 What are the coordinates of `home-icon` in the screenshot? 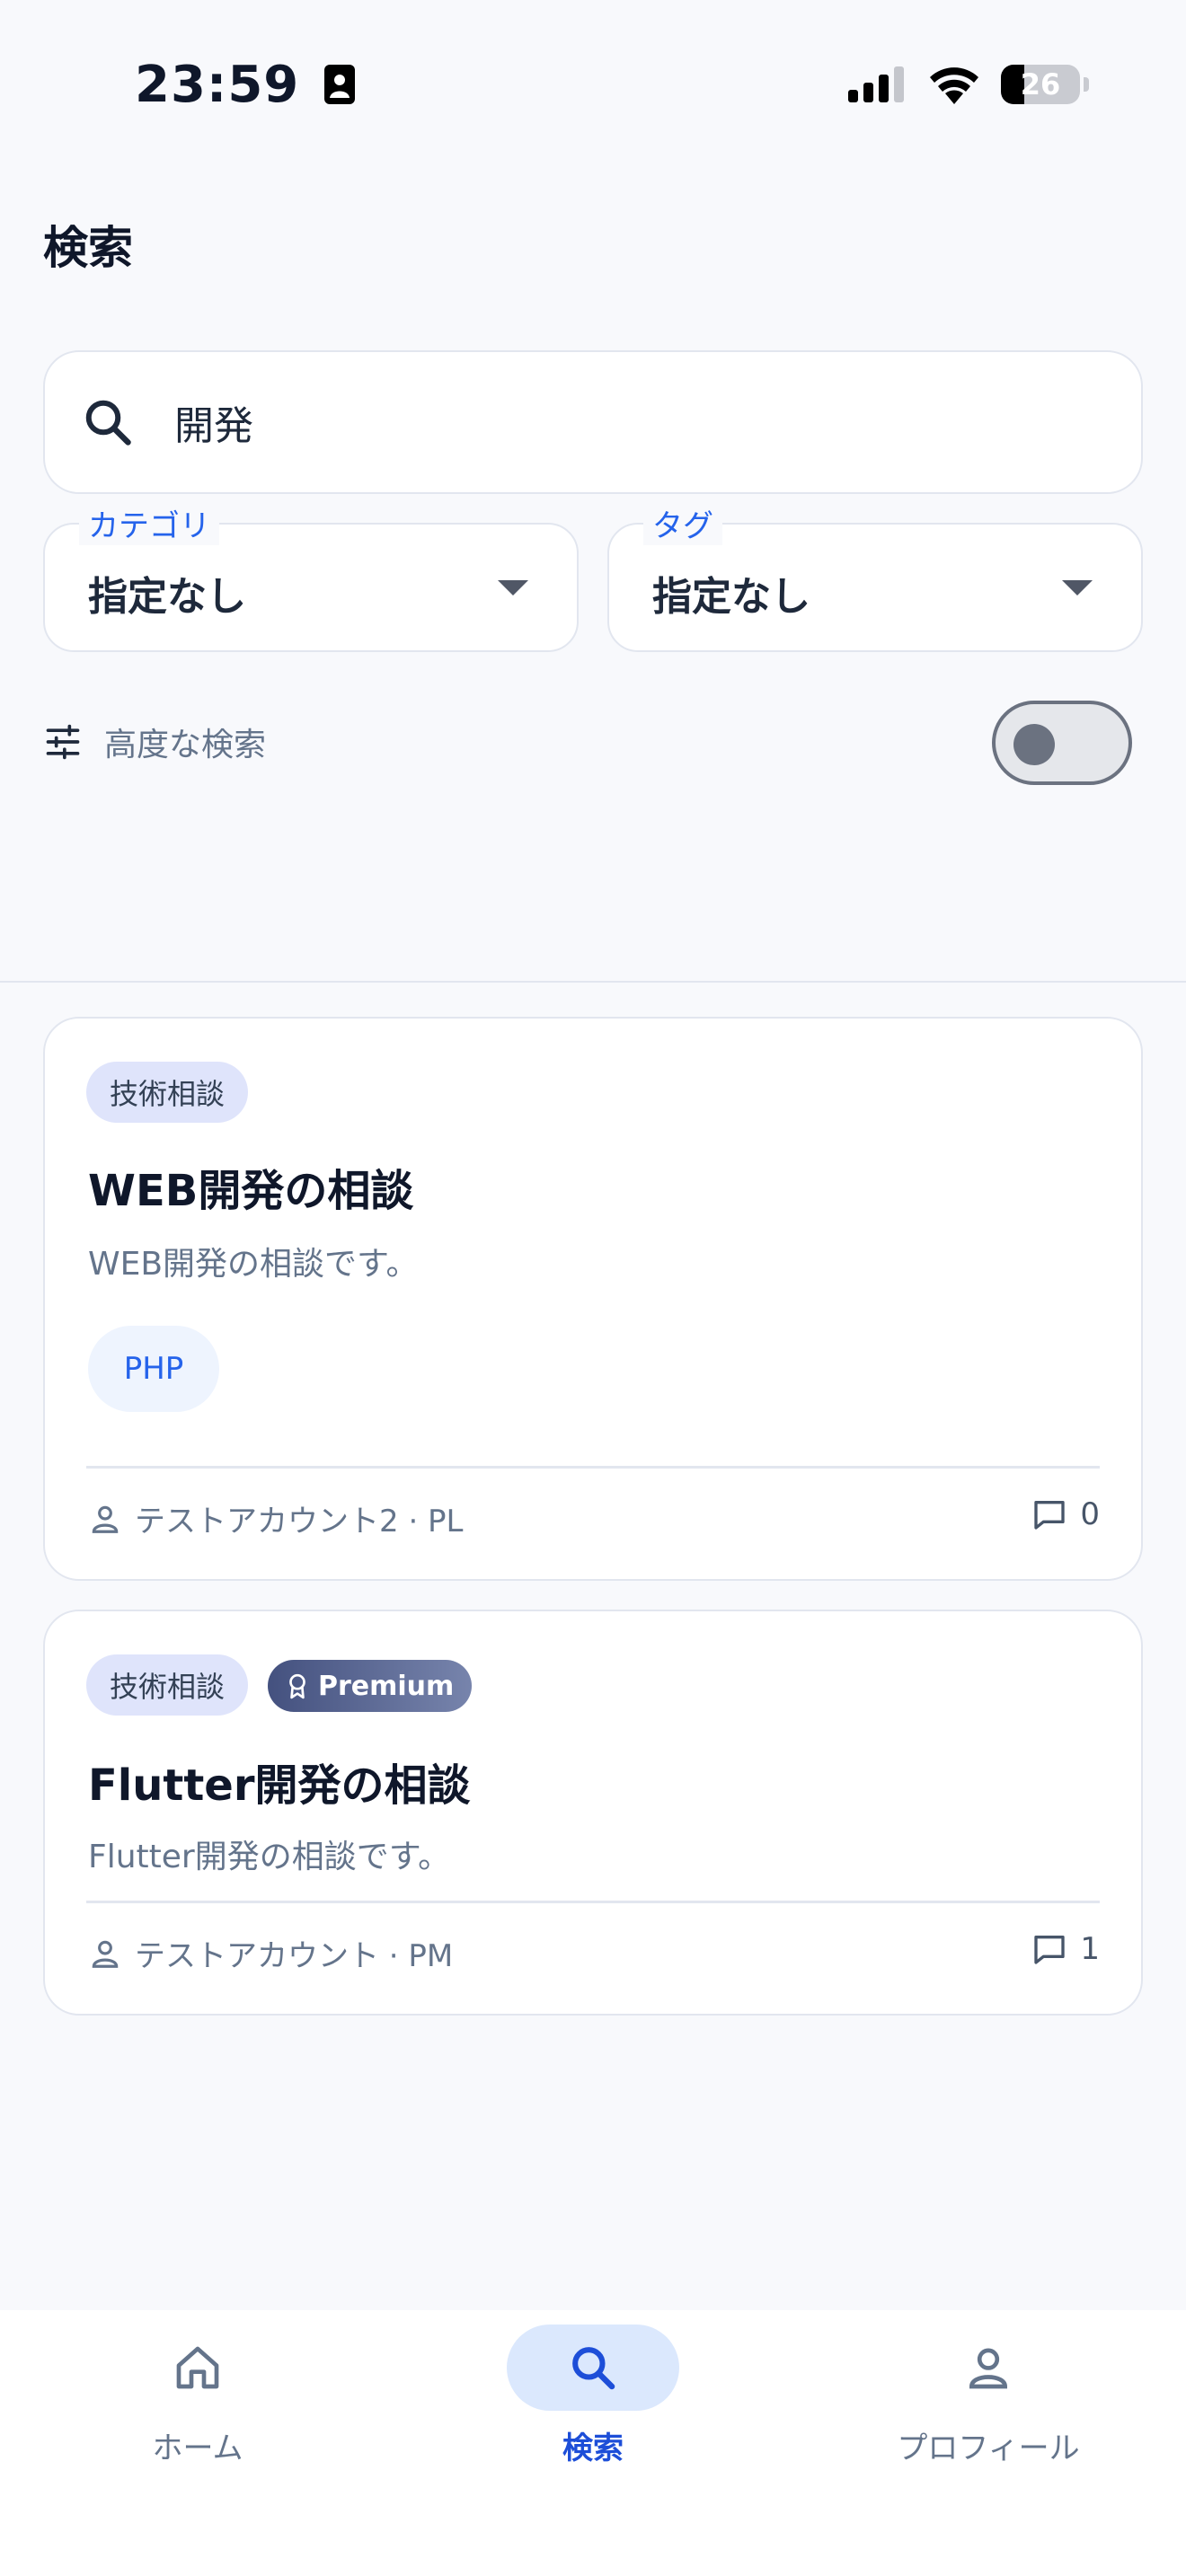 It's located at (197, 2367).